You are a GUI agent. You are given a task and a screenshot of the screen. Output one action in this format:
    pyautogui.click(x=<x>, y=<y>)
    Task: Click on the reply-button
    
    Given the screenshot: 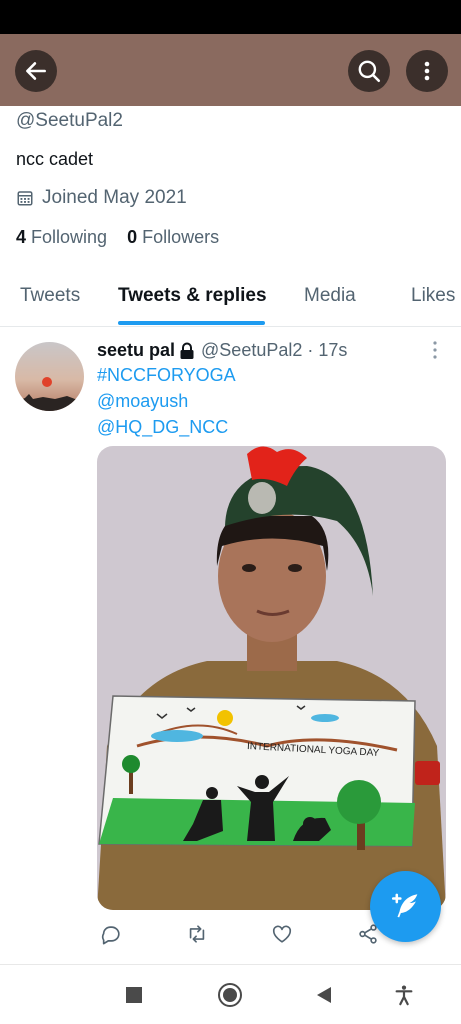 What is the action you would take?
    pyautogui.click(x=111, y=936)
    